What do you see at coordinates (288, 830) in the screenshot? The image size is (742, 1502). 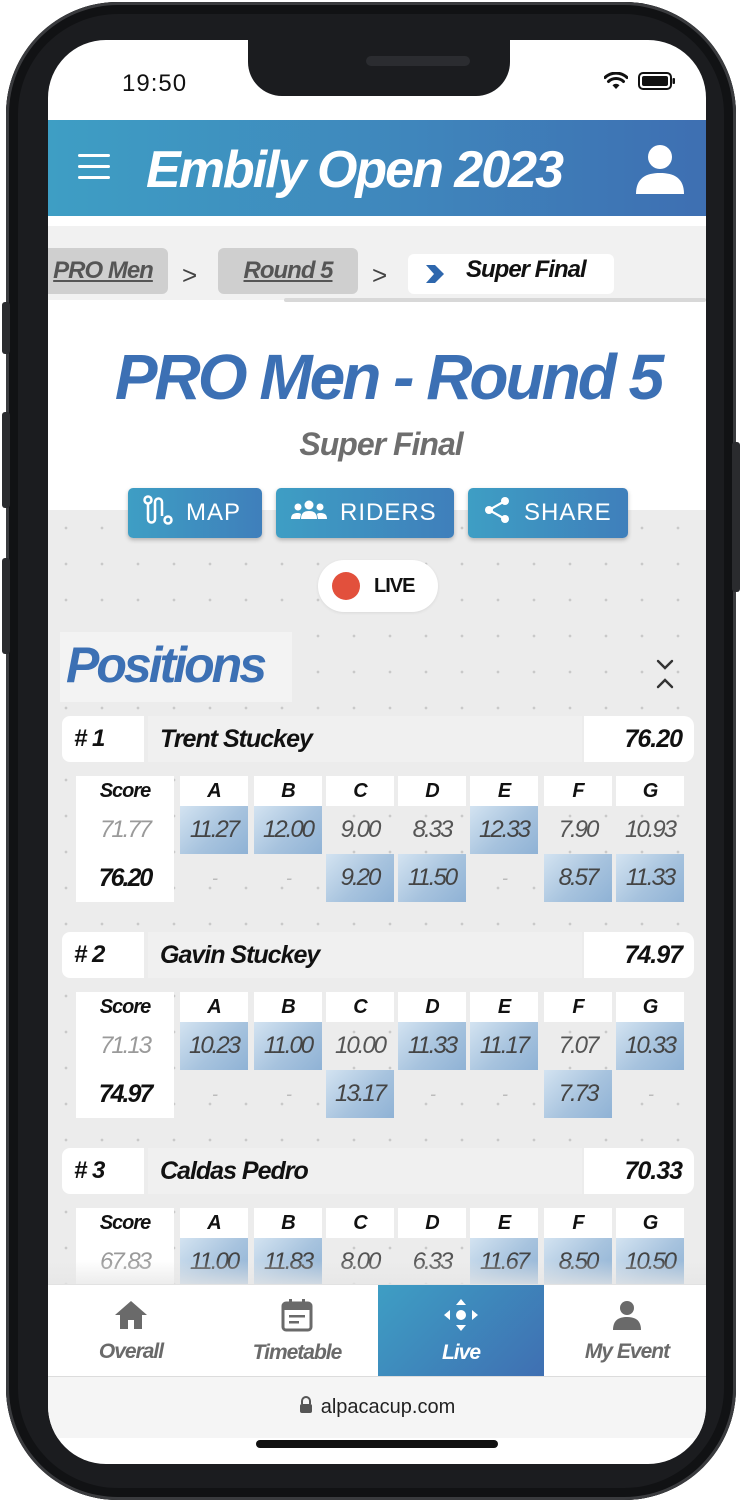 I see `run-score: 12.00` at bounding box center [288, 830].